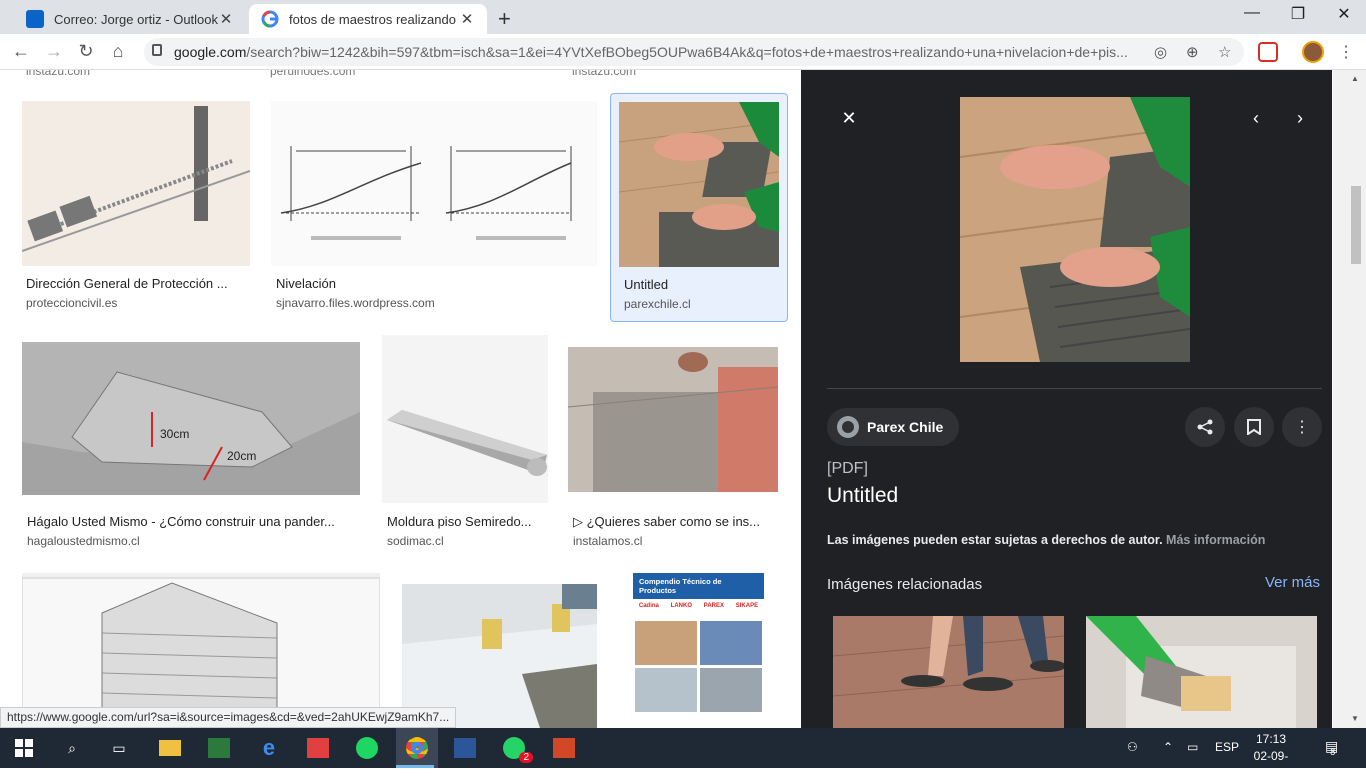  I want to click on people-icon: ⚇, so click(1132, 747).